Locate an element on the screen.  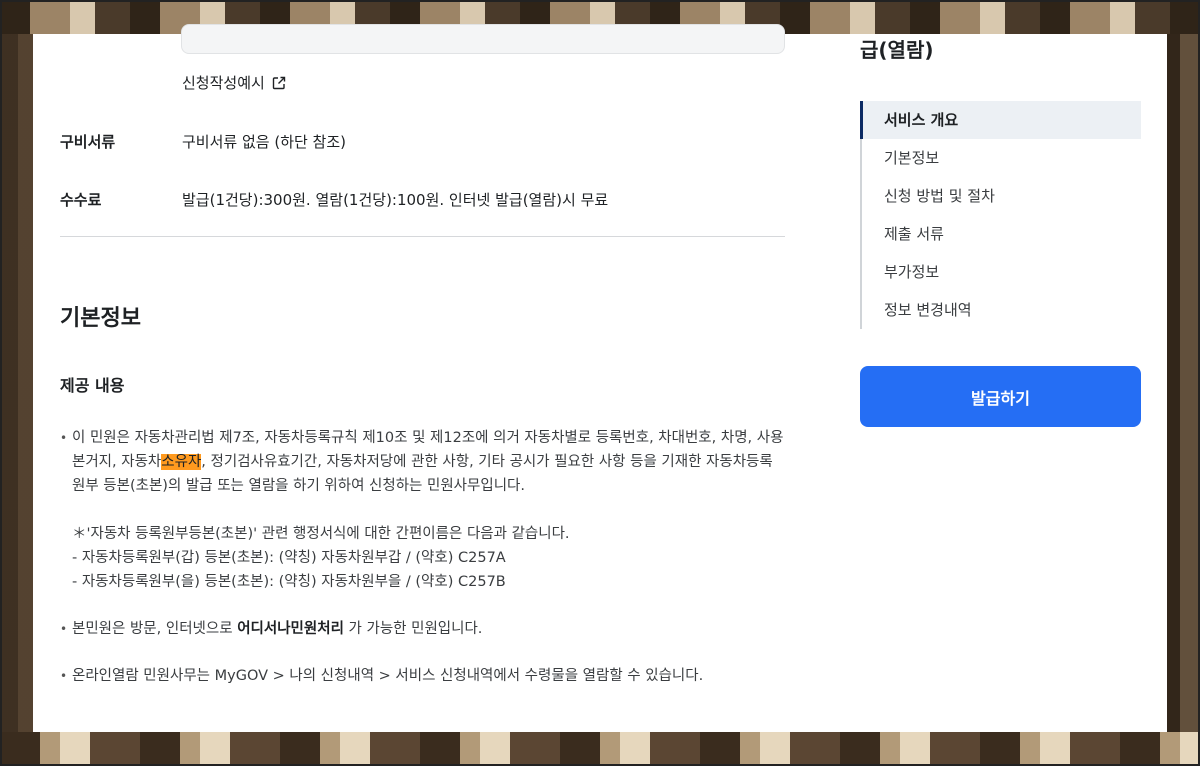
required-docs-value: 구비서류 없음 (하단 참조) is located at coordinates (264, 142).